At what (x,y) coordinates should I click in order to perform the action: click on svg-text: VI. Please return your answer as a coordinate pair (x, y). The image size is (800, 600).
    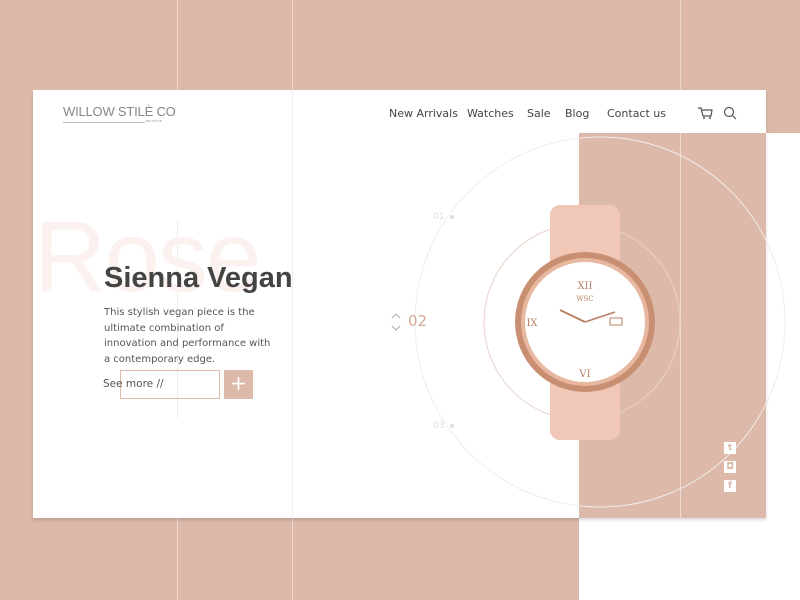
    Looking at the image, I should click on (584, 374).